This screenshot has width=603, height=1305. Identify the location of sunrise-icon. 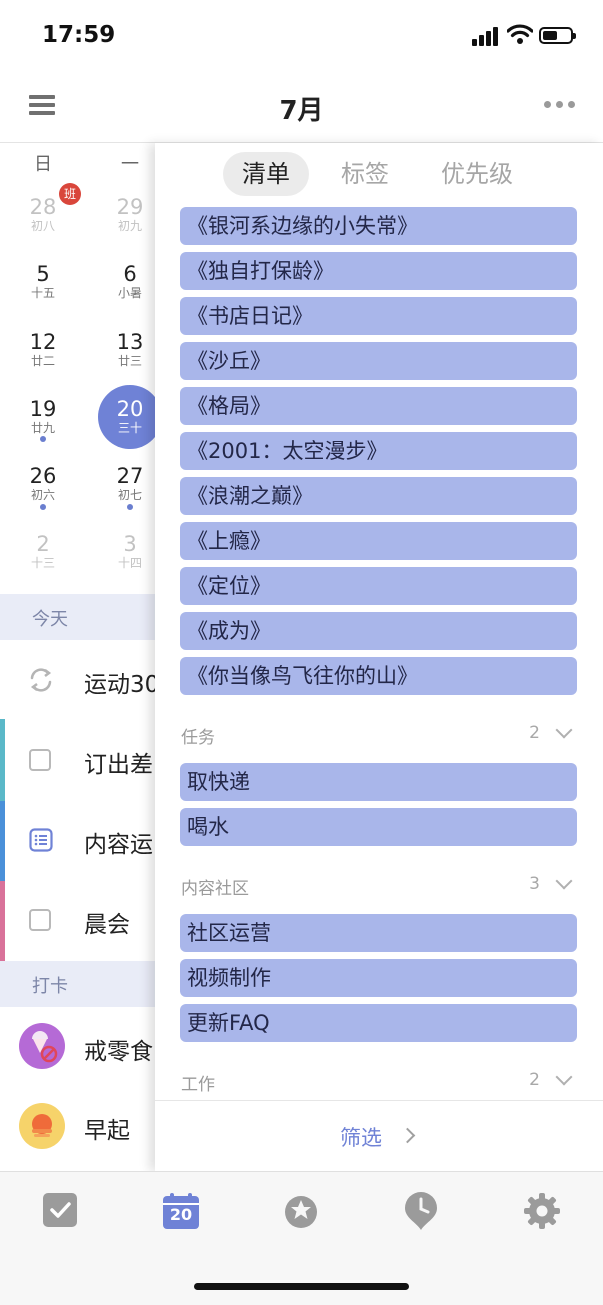
(42, 1126).